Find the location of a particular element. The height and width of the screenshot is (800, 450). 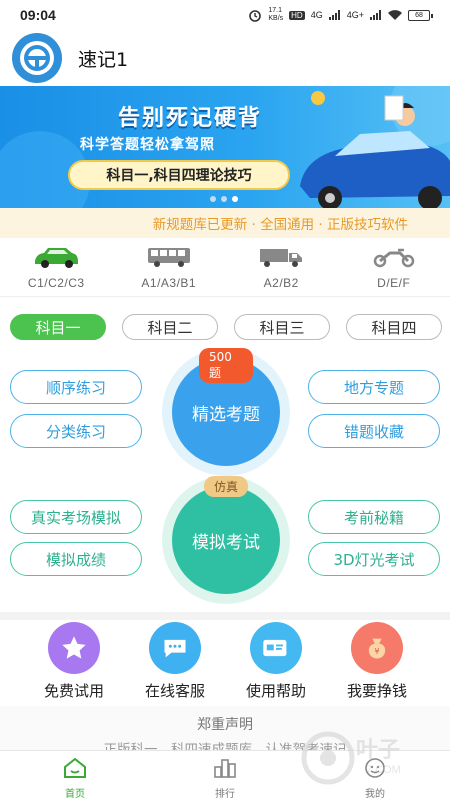

mock-exam-circle: 仿真 模拟考试 is located at coordinates (226, 540).